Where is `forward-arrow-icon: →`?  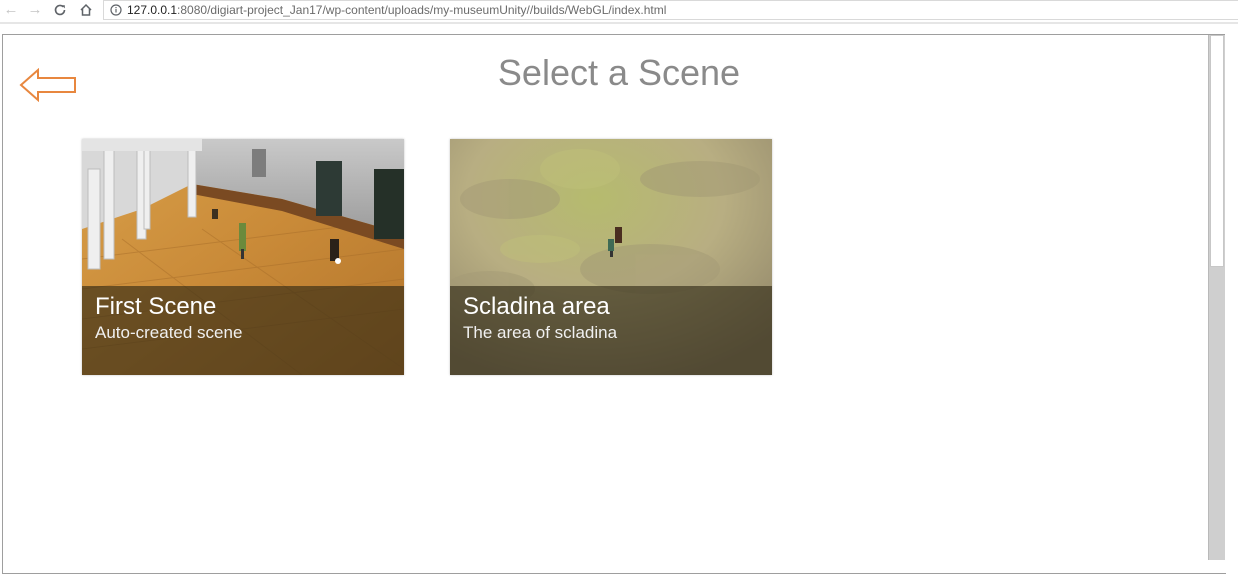 forward-arrow-icon: → is located at coordinates (35, 9).